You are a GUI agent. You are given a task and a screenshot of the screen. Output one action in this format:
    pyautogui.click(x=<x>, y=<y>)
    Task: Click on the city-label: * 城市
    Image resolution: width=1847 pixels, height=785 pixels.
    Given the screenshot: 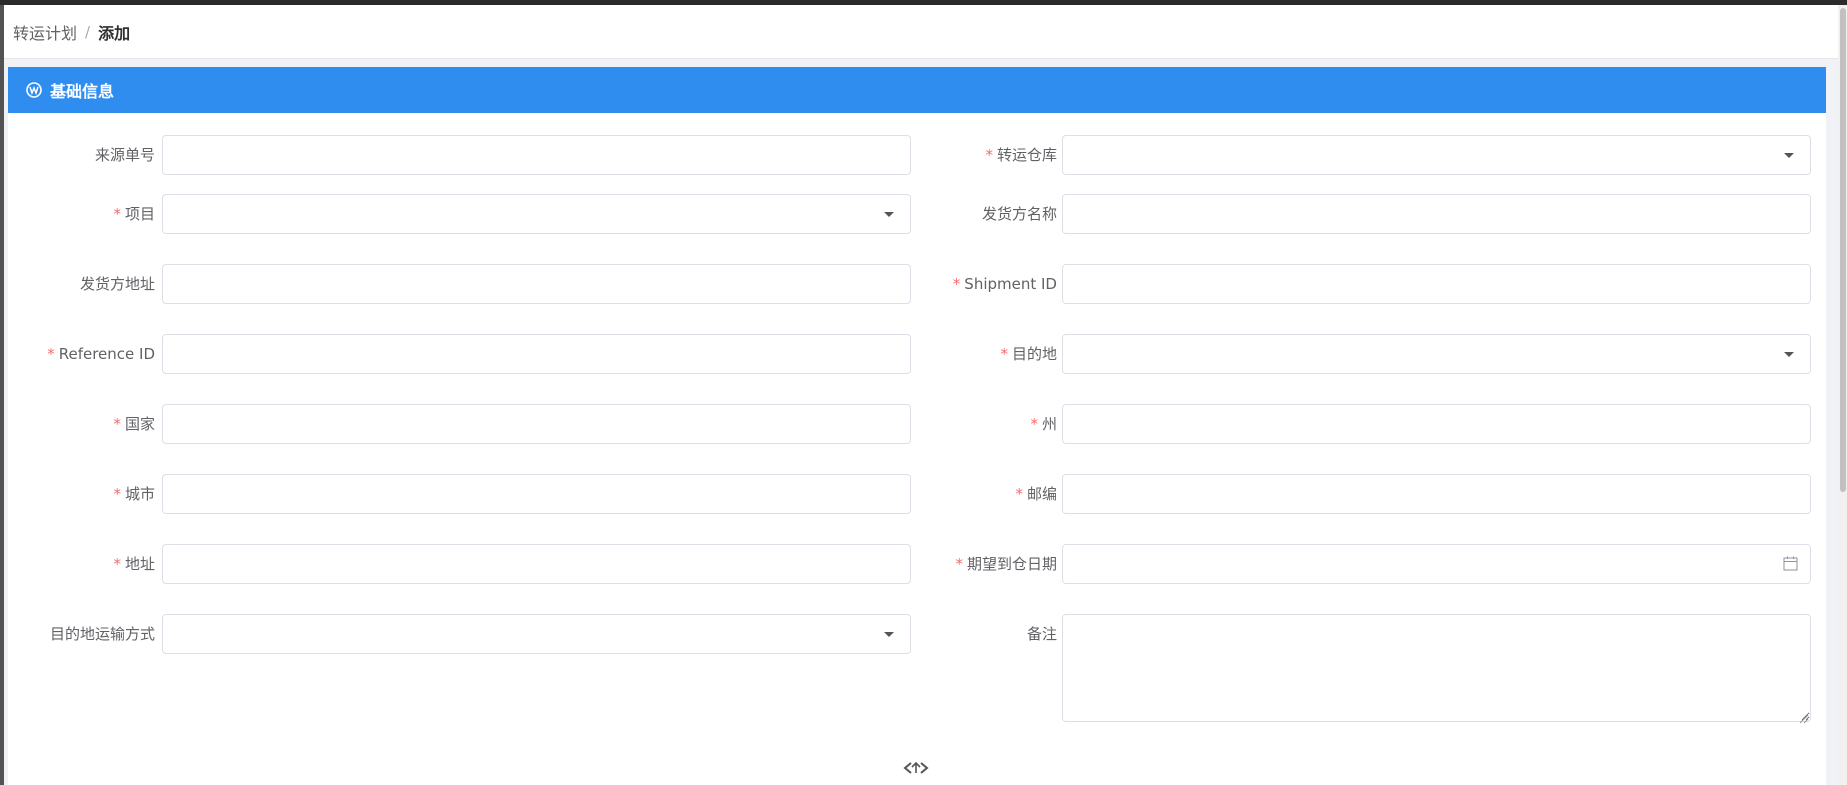 What is the action you would take?
    pyautogui.click(x=134, y=494)
    